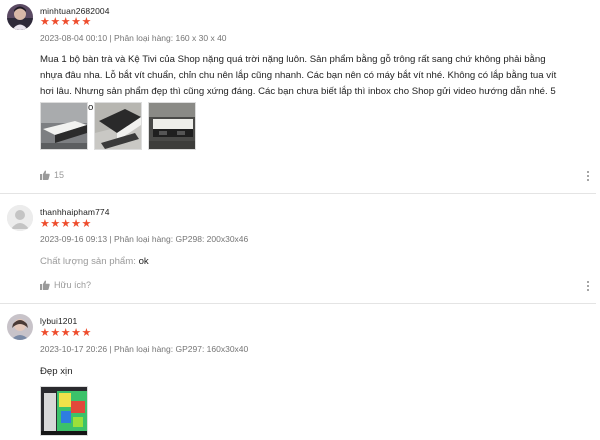 The width and height of the screenshot is (600, 440). What do you see at coordinates (143, 261) in the screenshot?
I see `attribute-value: ok` at bounding box center [143, 261].